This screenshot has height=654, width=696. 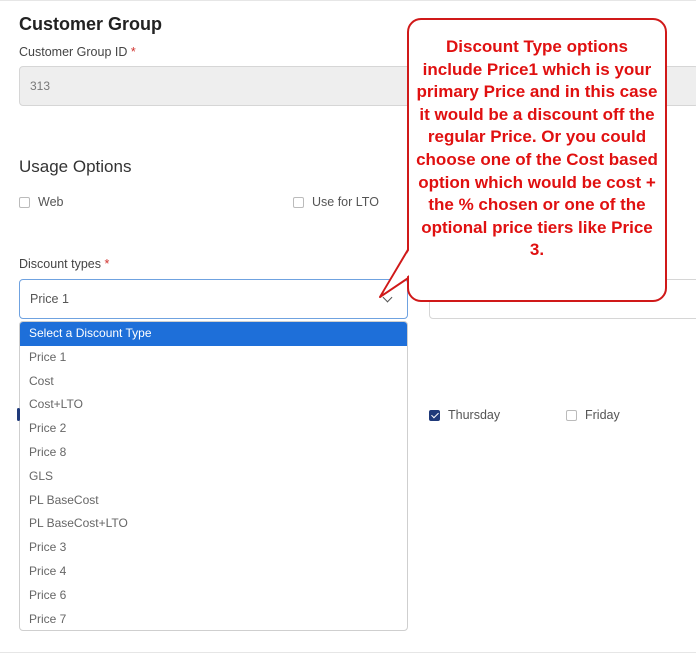 I want to click on web-checkbox-row: Web, so click(x=41, y=202).